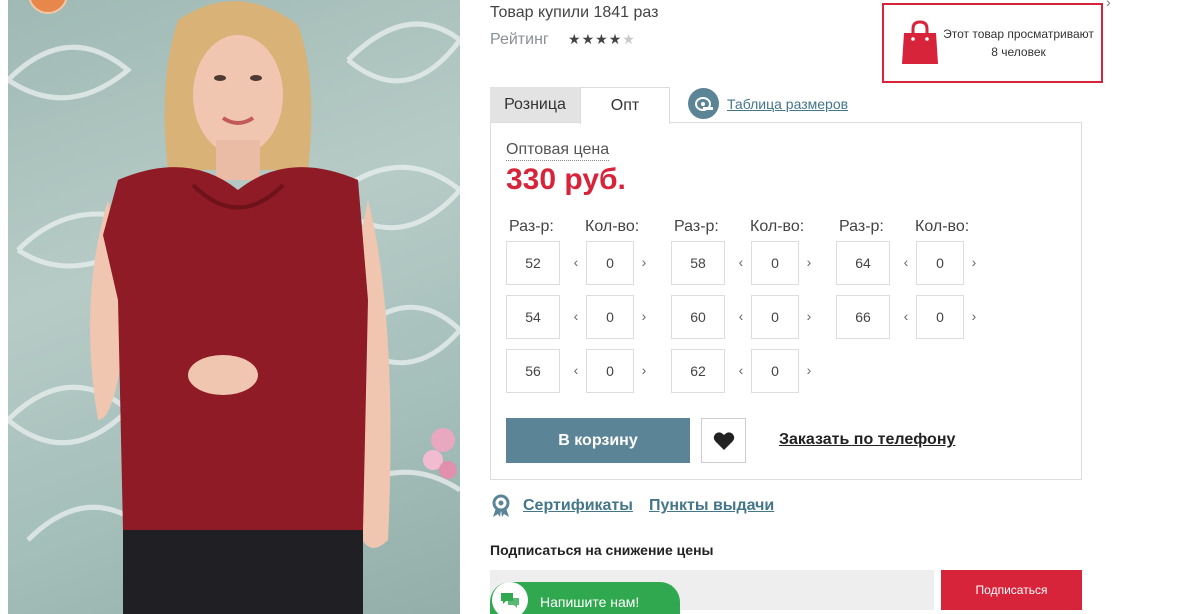  I want to click on size-cell: 64, so click(863, 263).